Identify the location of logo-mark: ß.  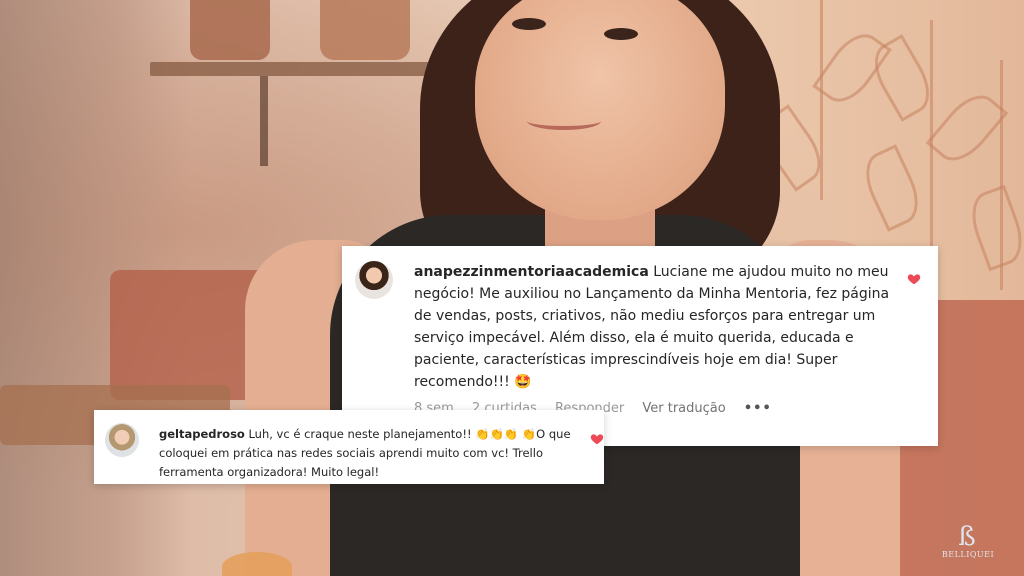
(967, 537).